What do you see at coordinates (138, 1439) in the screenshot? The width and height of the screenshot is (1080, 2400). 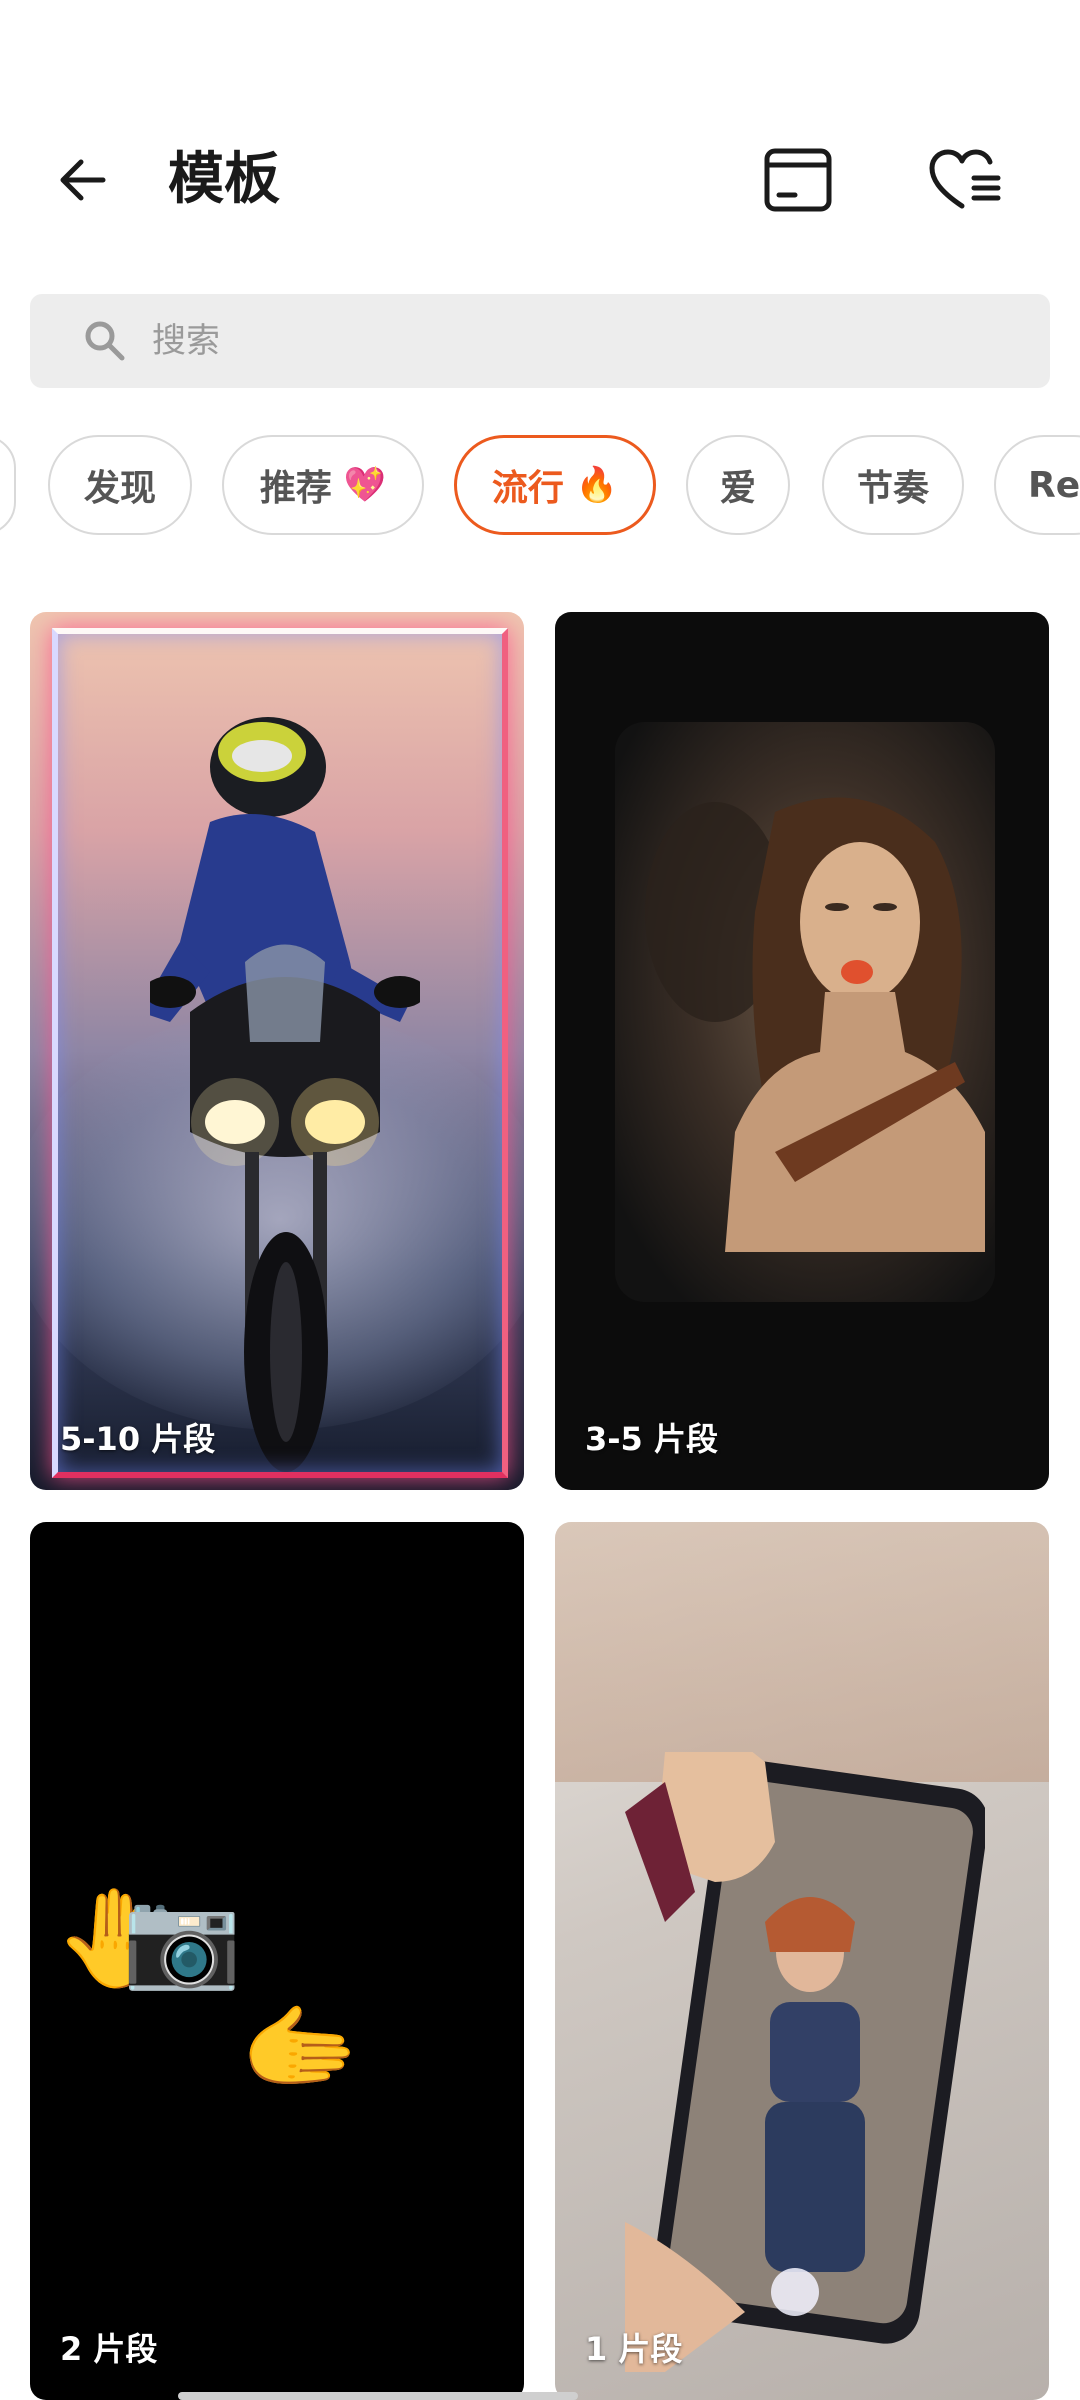 I see `clip-count-label: 5-10 片段` at bounding box center [138, 1439].